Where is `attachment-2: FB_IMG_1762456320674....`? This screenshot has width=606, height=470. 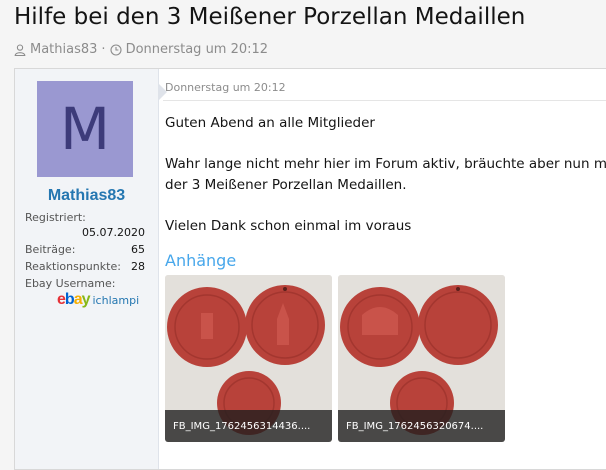 attachment-2: FB_IMG_1762456320674.... is located at coordinates (421, 358).